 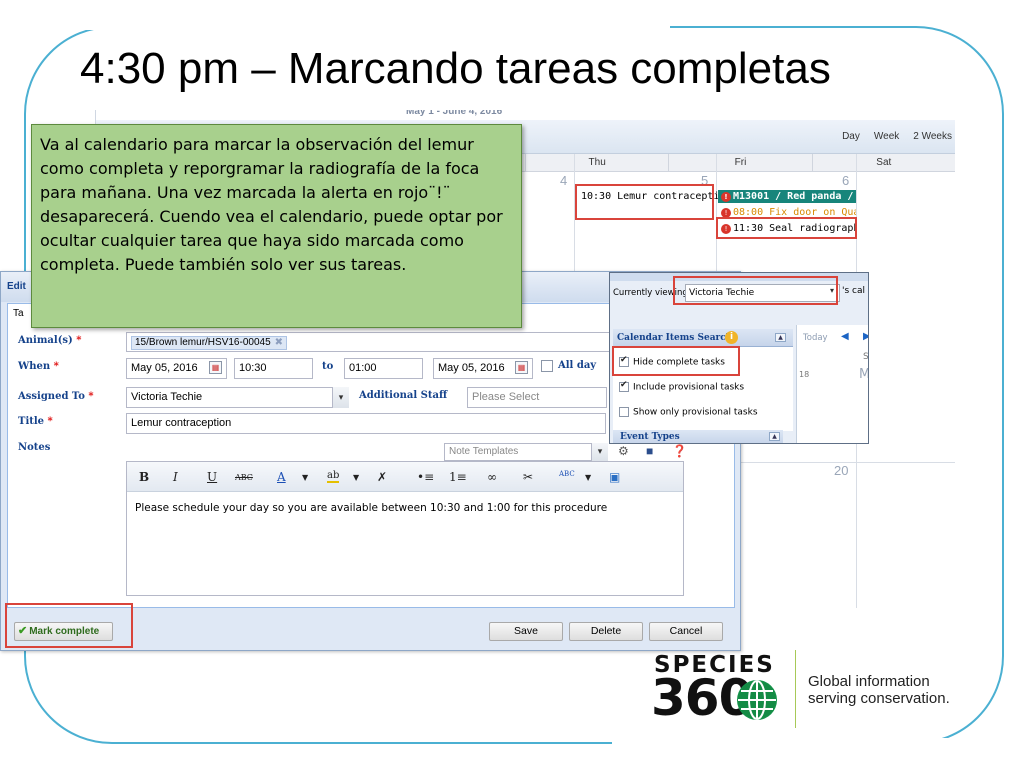 What do you see at coordinates (698, 436) in the screenshot?
I see `event-types-header: Event Types ▲` at bounding box center [698, 436].